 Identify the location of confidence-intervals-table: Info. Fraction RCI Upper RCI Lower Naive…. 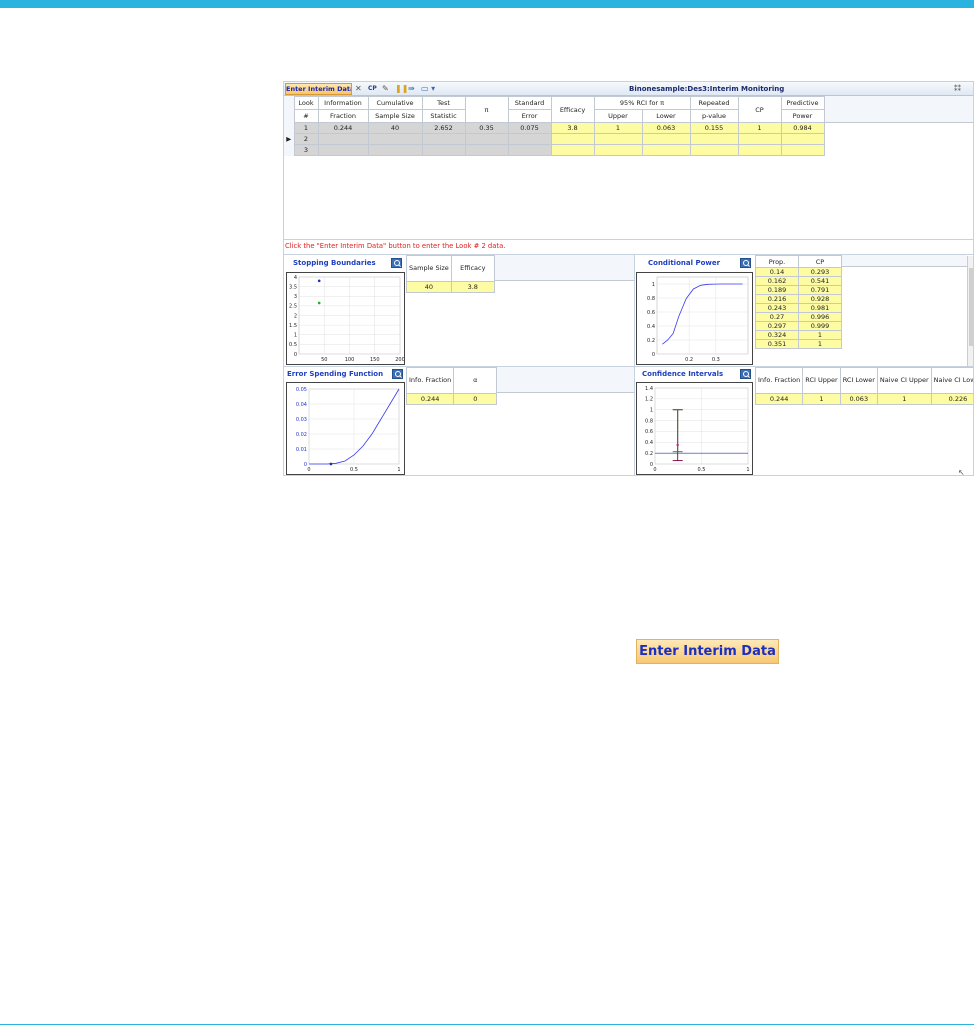
(863, 386).